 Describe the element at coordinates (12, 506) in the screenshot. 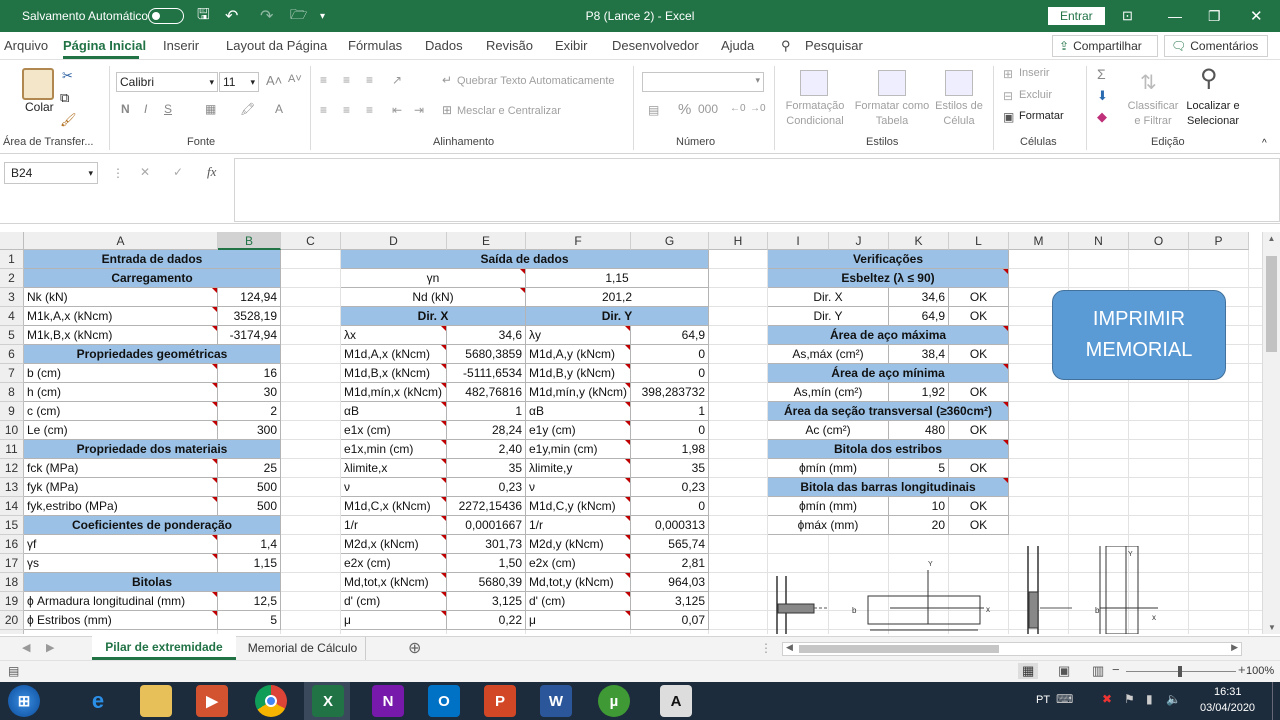

I see `row-header: 14` at that location.